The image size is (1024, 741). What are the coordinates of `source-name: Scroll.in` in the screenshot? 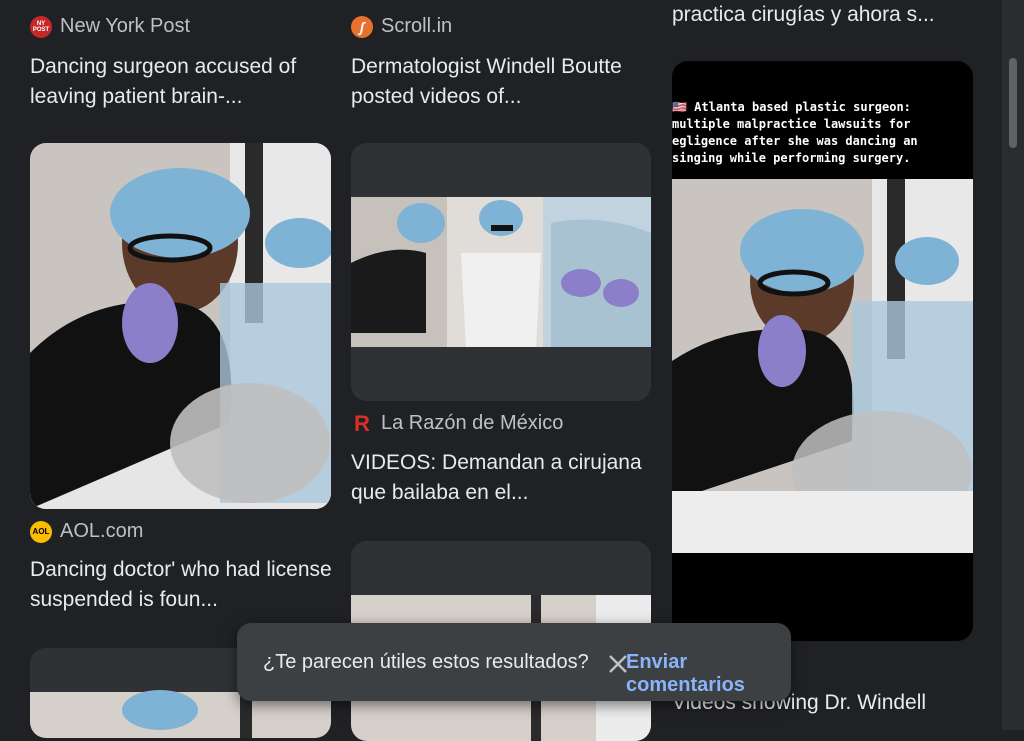 It's located at (417, 26).